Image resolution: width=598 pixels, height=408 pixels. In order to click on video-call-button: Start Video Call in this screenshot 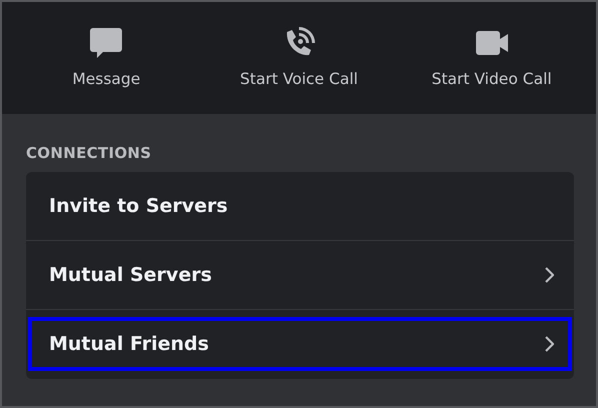, I will do `click(491, 58)`.